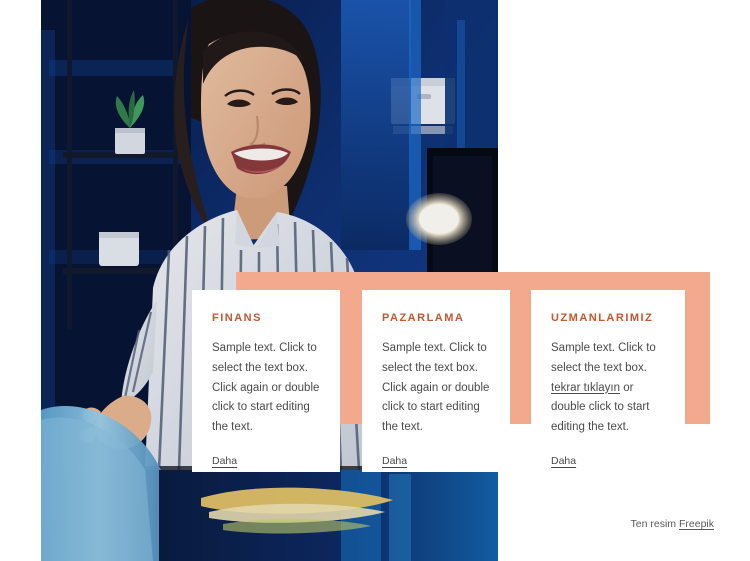 This screenshot has height=561, width=750. Describe the element at coordinates (423, 318) in the screenshot. I see `card-title-pazarlama: PAZARLAMA` at that location.